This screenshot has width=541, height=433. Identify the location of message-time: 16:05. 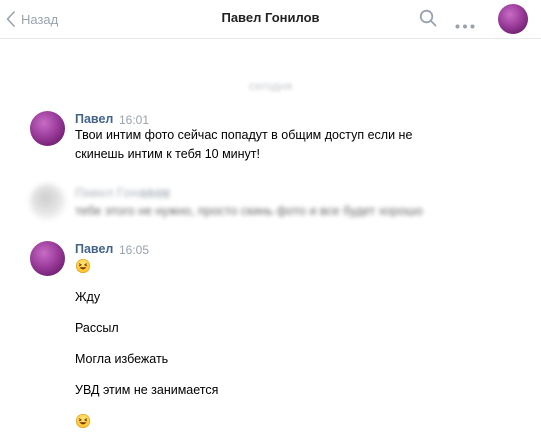
(134, 250).